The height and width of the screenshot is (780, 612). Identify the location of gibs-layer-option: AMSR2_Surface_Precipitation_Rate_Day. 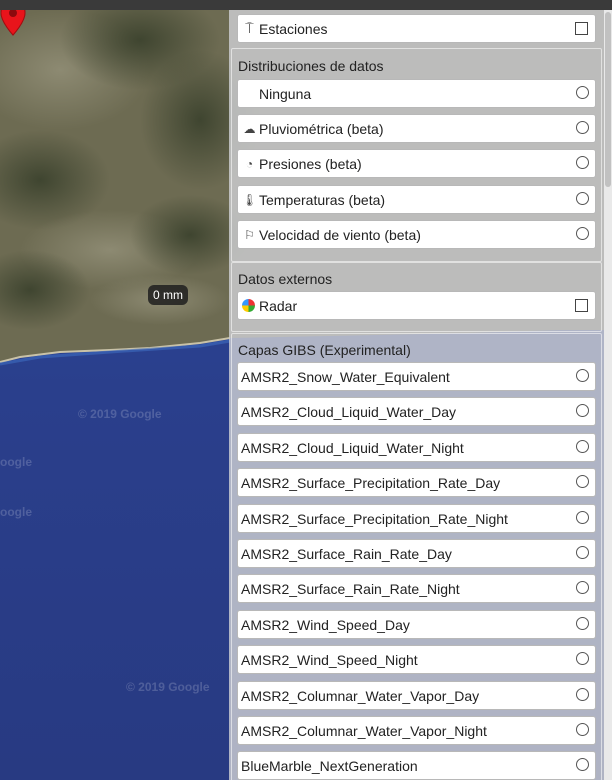
(416, 482).